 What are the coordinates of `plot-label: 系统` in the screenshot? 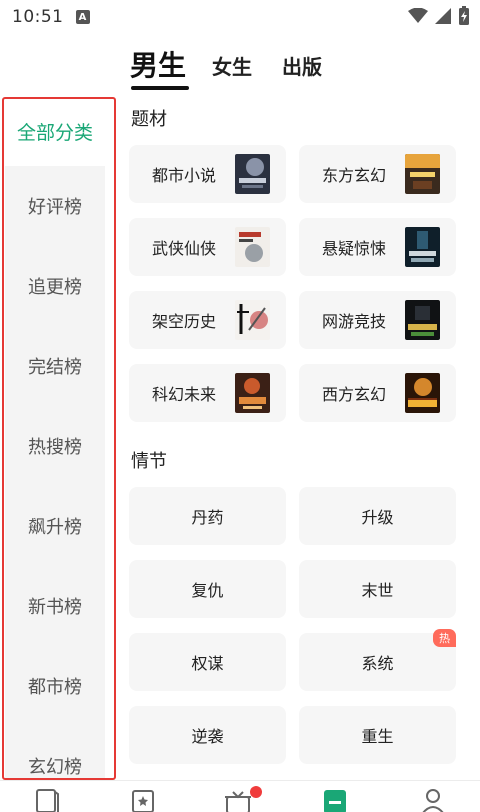 It's located at (377, 663).